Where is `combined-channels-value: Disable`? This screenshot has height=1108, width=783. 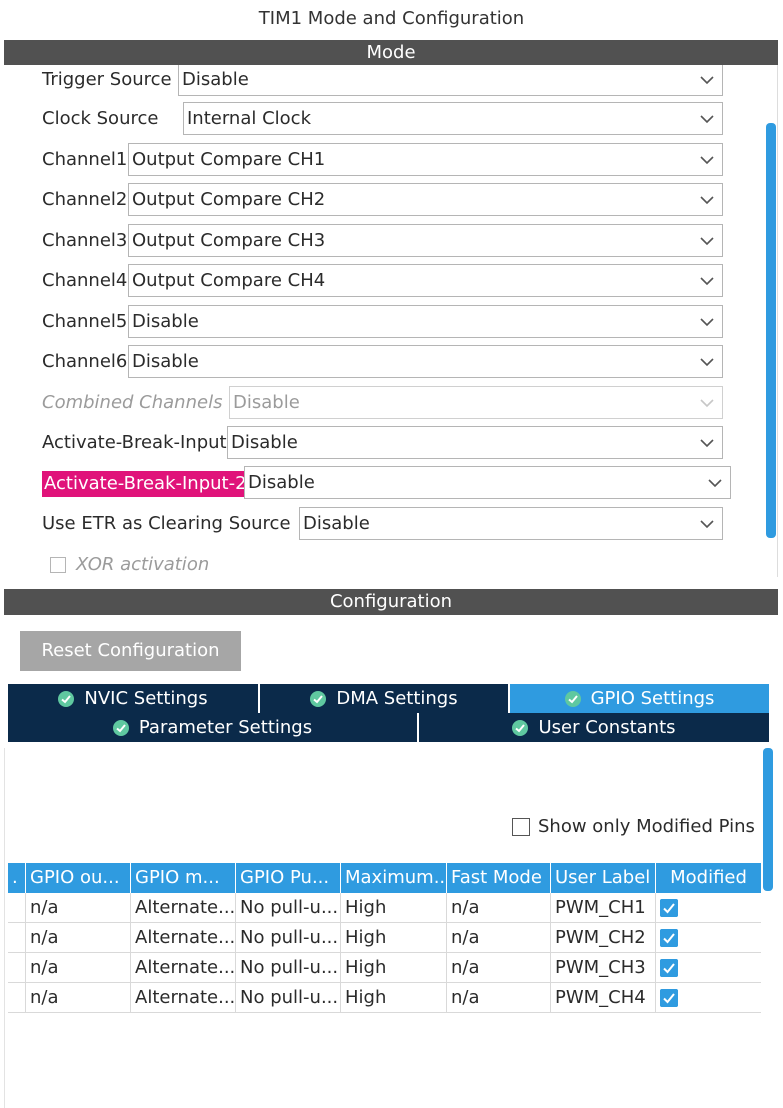 combined-channels-value: Disable is located at coordinates (266, 402).